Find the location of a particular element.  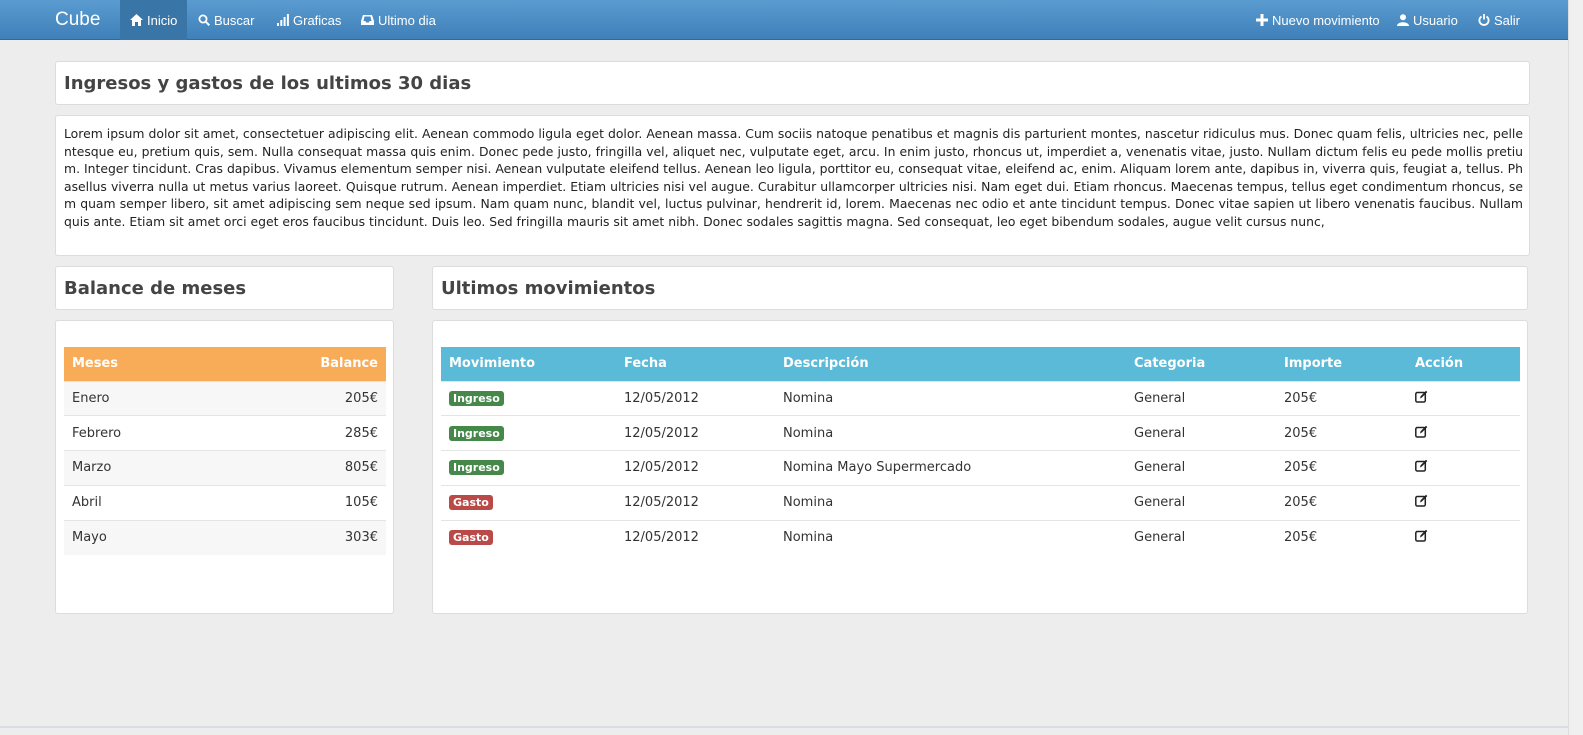

column-header-accion: Acción is located at coordinates (1463, 364).